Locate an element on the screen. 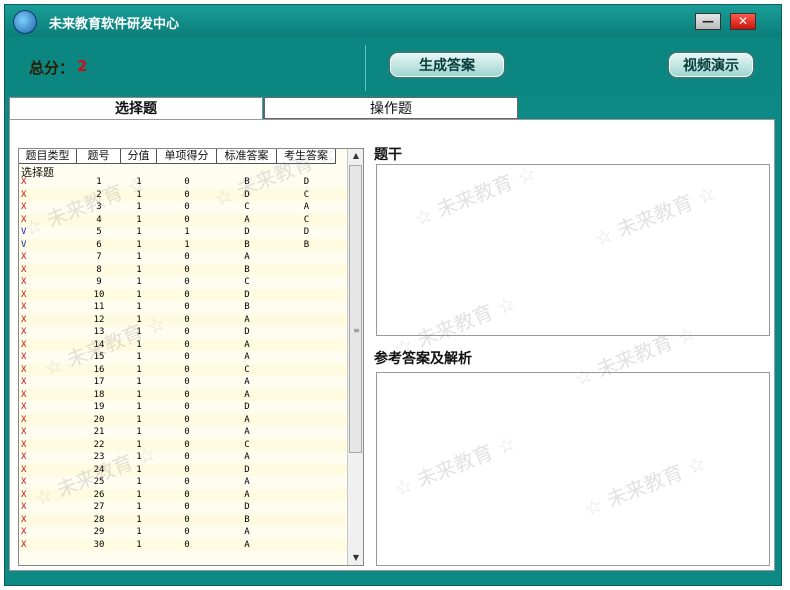 This screenshot has height=590, width=790. tab-operations: 操作题 is located at coordinates (391, 108).